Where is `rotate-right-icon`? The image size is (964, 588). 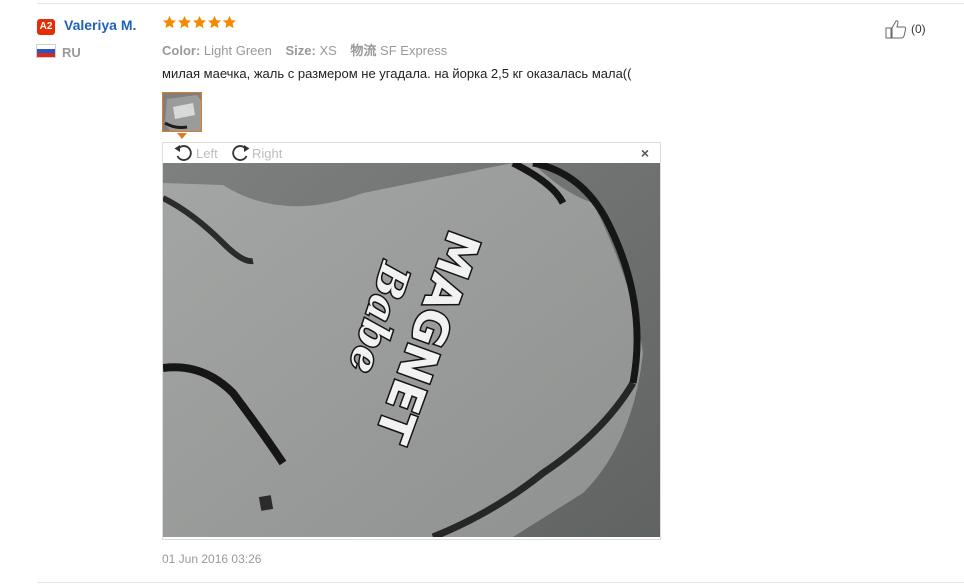 rotate-right-icon is located at coordinates (241, 153).